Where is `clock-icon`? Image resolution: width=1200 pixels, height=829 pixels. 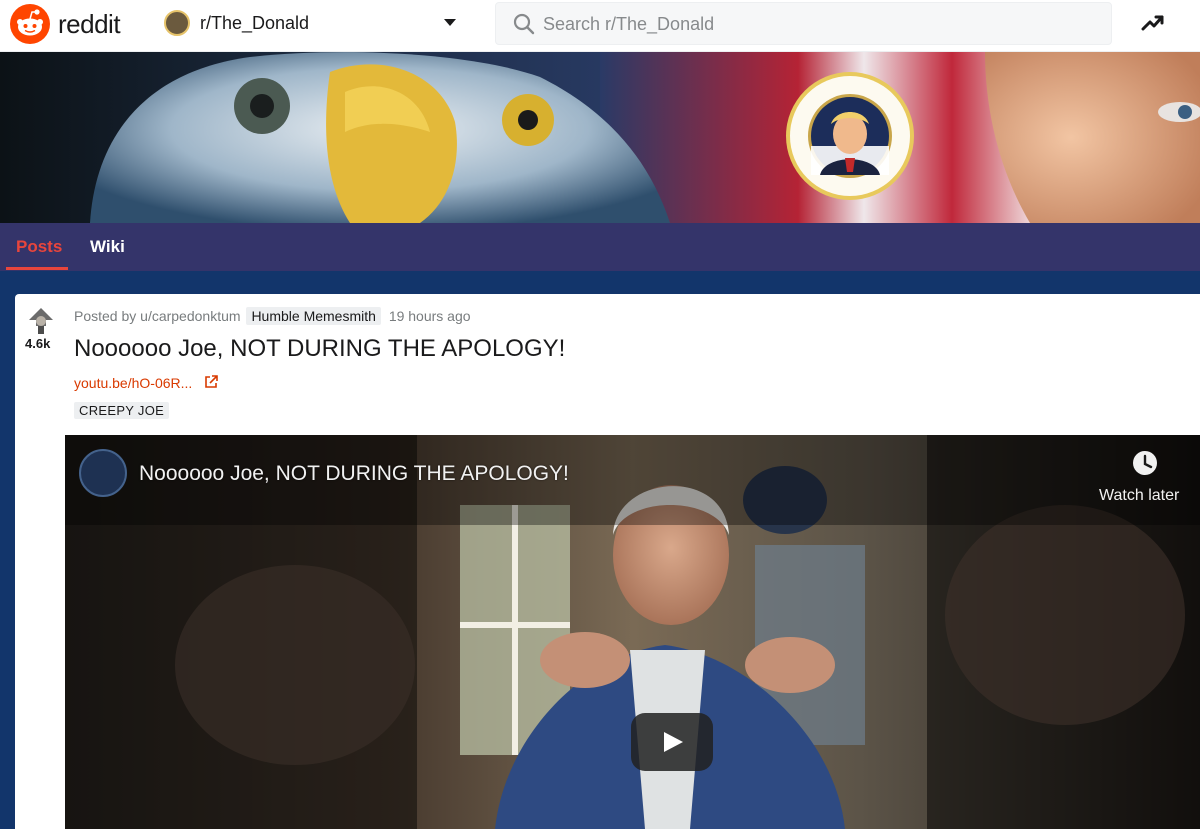
clock-icon is located at coordinates (1145, 464).